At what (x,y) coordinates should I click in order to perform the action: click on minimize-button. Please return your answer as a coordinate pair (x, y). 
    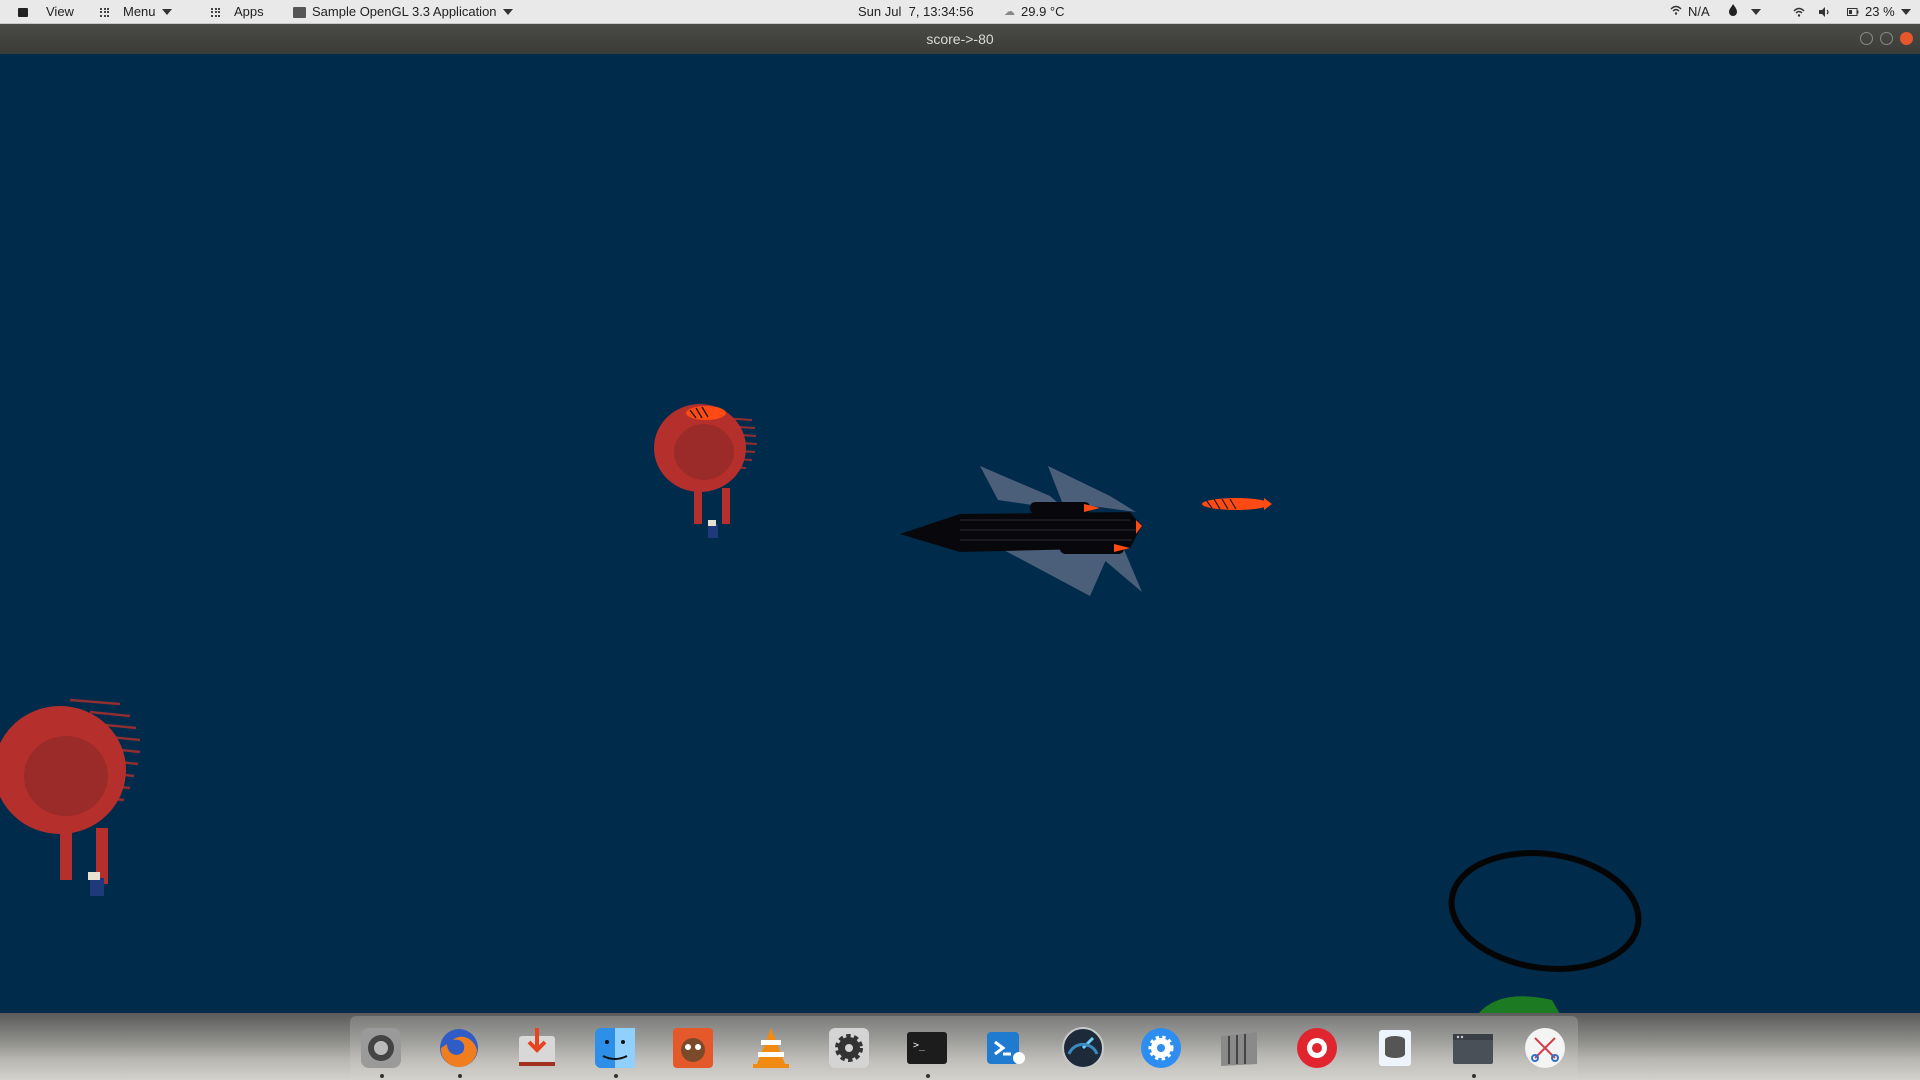
    Looking at the image, I should click on (1866, 38).